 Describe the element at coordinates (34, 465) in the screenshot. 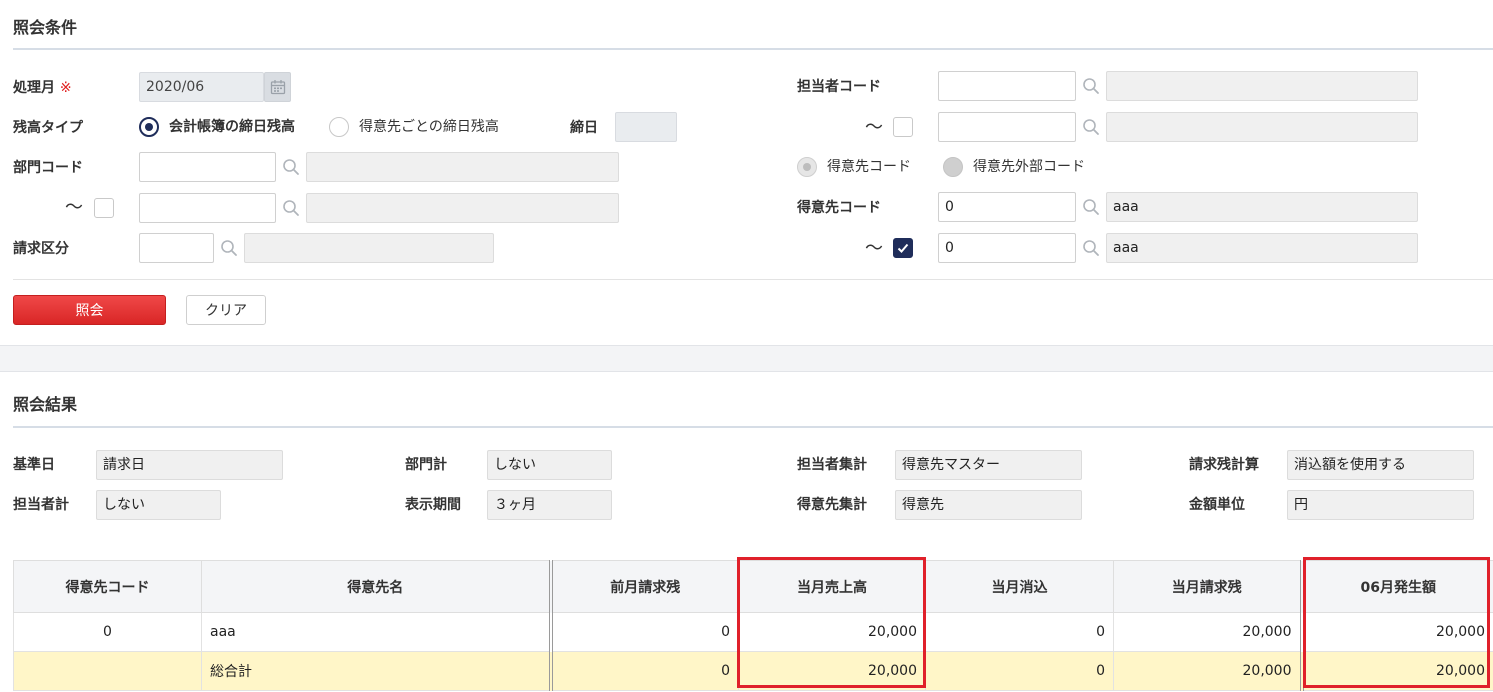

I see `base-date-label: 基準日` at that location.